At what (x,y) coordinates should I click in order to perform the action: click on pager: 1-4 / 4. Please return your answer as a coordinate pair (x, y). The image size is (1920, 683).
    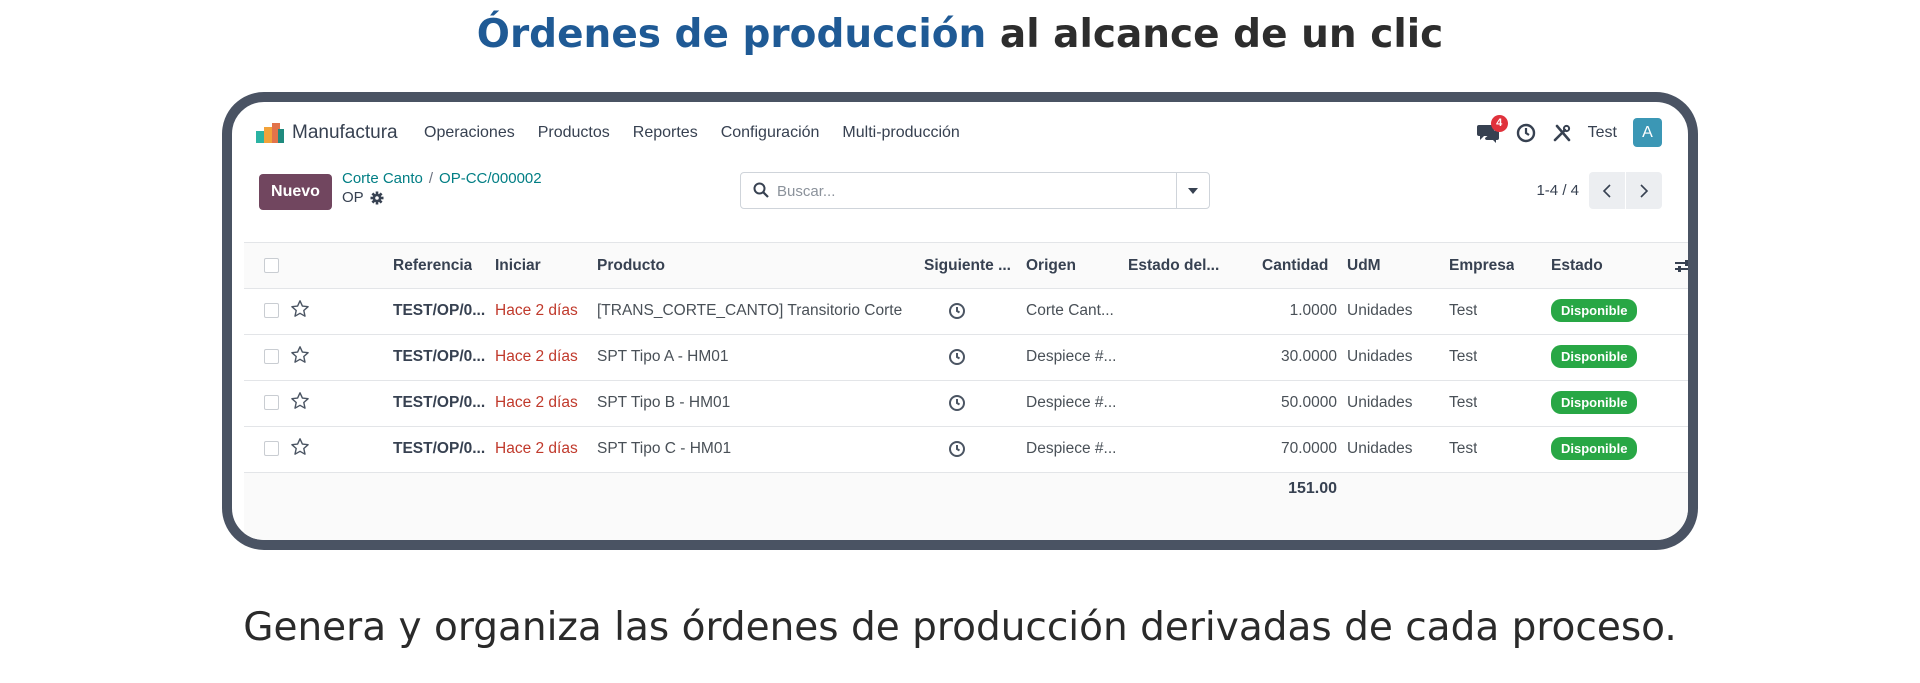
    Looking at the image, I should click on (1599, 190).